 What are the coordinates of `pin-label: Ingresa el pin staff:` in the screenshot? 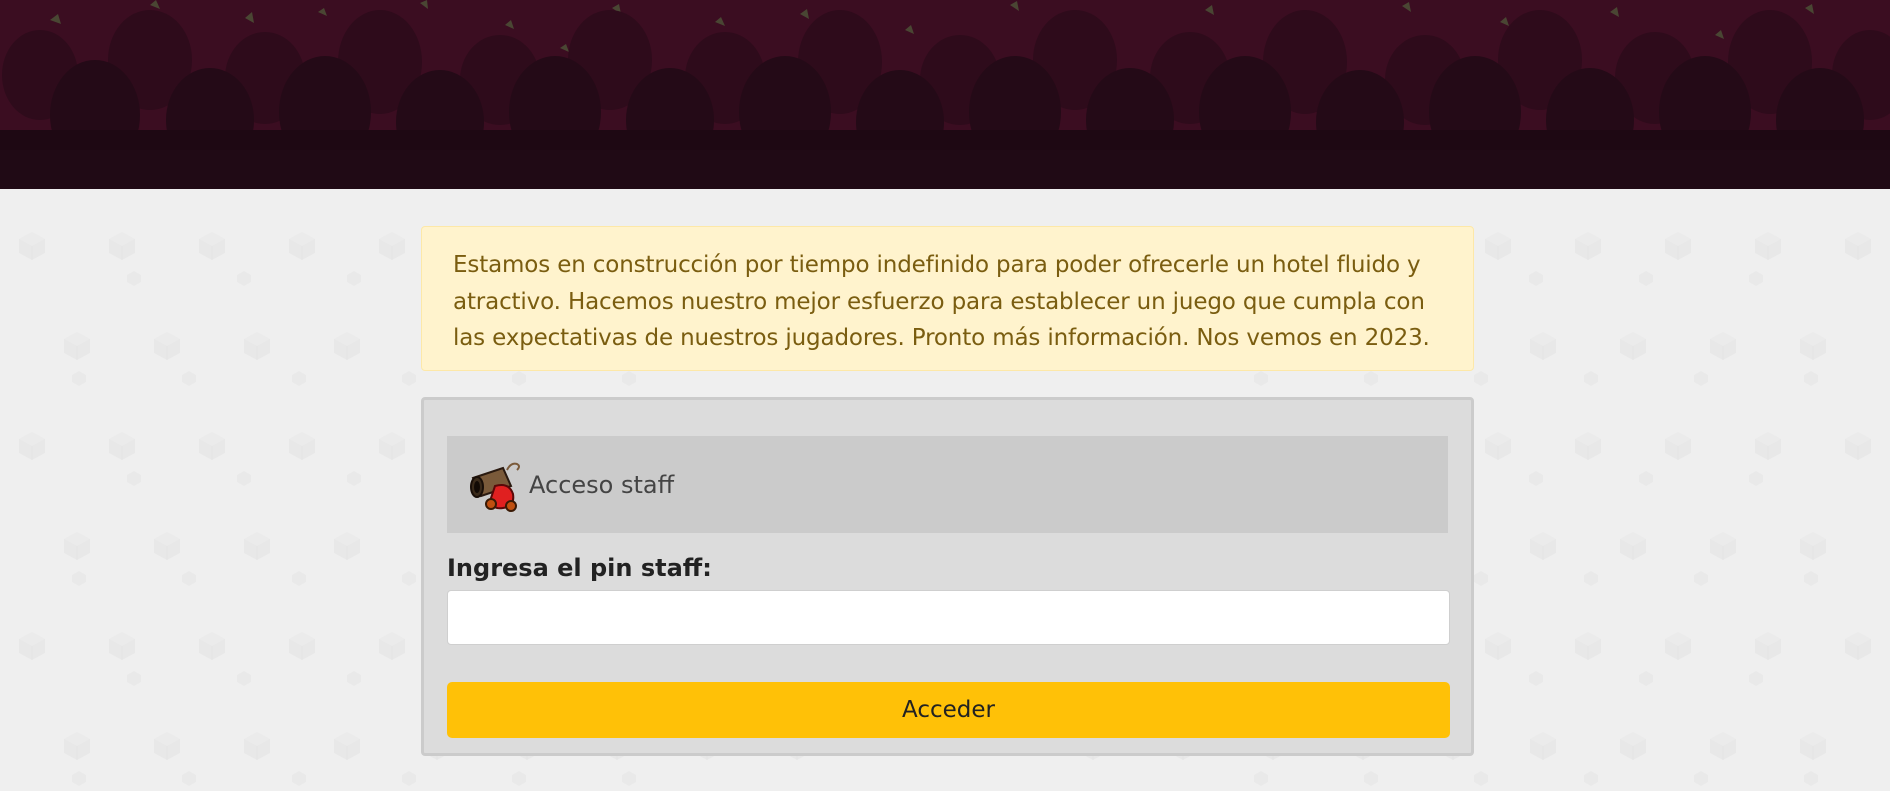 It's located at (579, 568).